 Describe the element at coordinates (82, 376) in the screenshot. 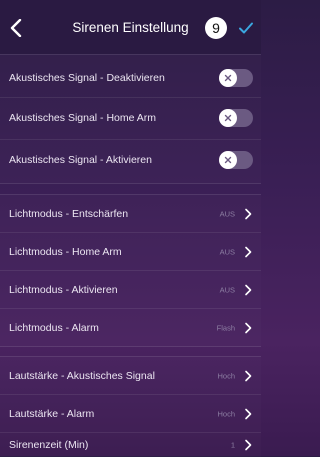

I see `row-label: Lautstärke - Akustisches Signal` at that location.